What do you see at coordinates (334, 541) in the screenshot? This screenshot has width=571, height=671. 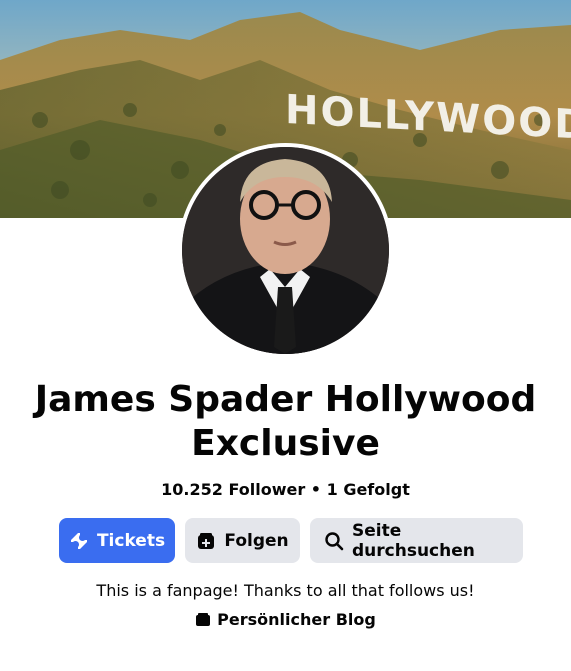 I see `search-icon` at bounding box center [334, 541].